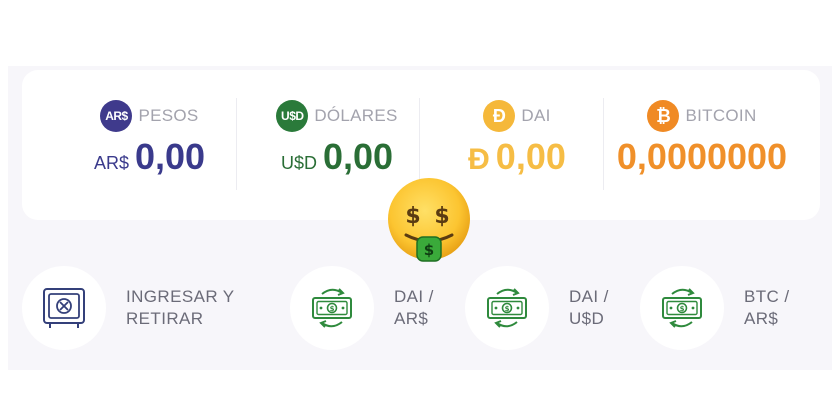 The width and height of the screenshot is (840, 420). What do you see at coordinates (111, 163) in the screenshot?
I see `balance-pesos-symbol: AR$` at bounding box center [111, 163].